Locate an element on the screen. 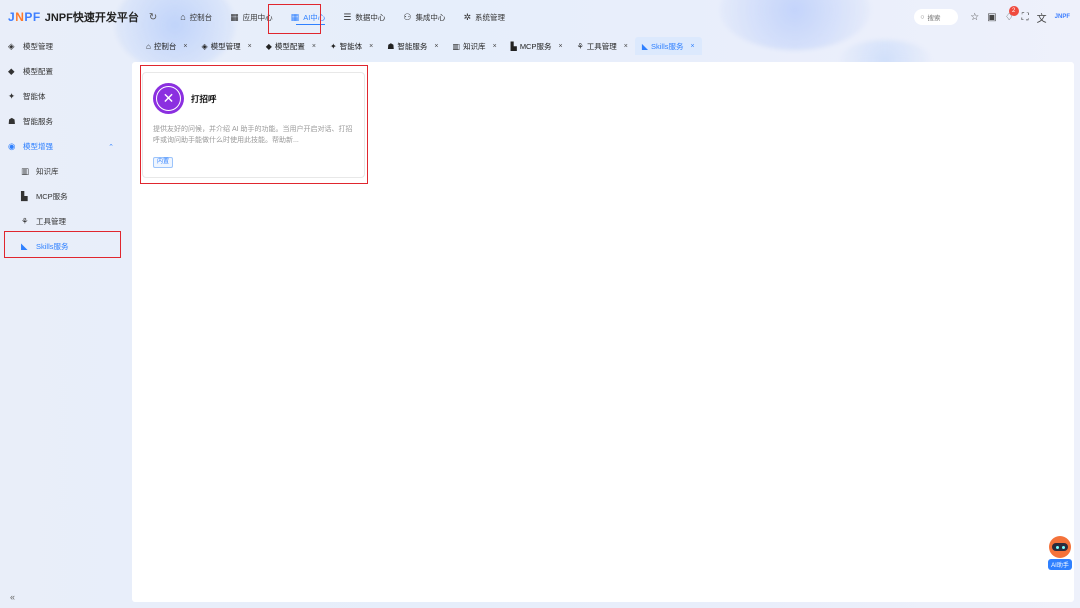 This screenshot has height=608, width=1080. translate-icon: 文 is located at coordinates (1042, 17).